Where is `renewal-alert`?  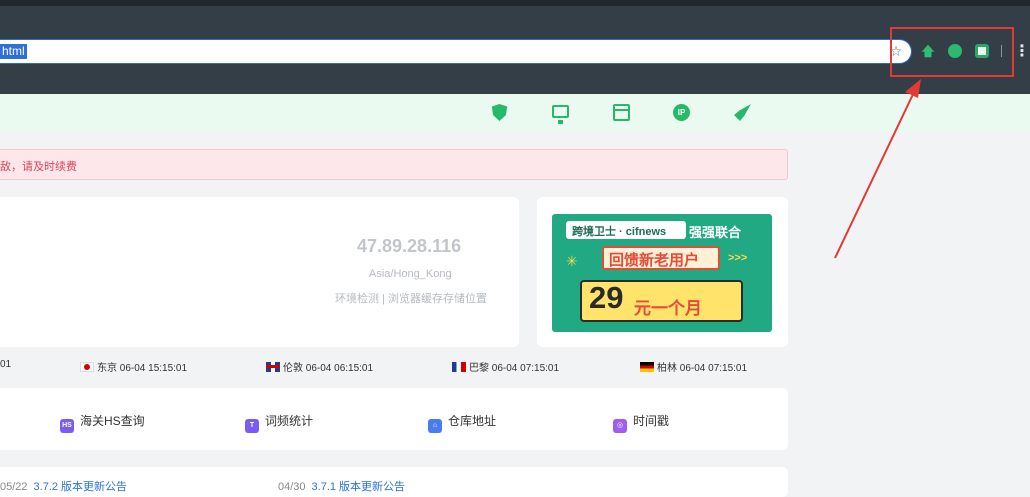 renewal-alert is located at coordinates (394, 164).